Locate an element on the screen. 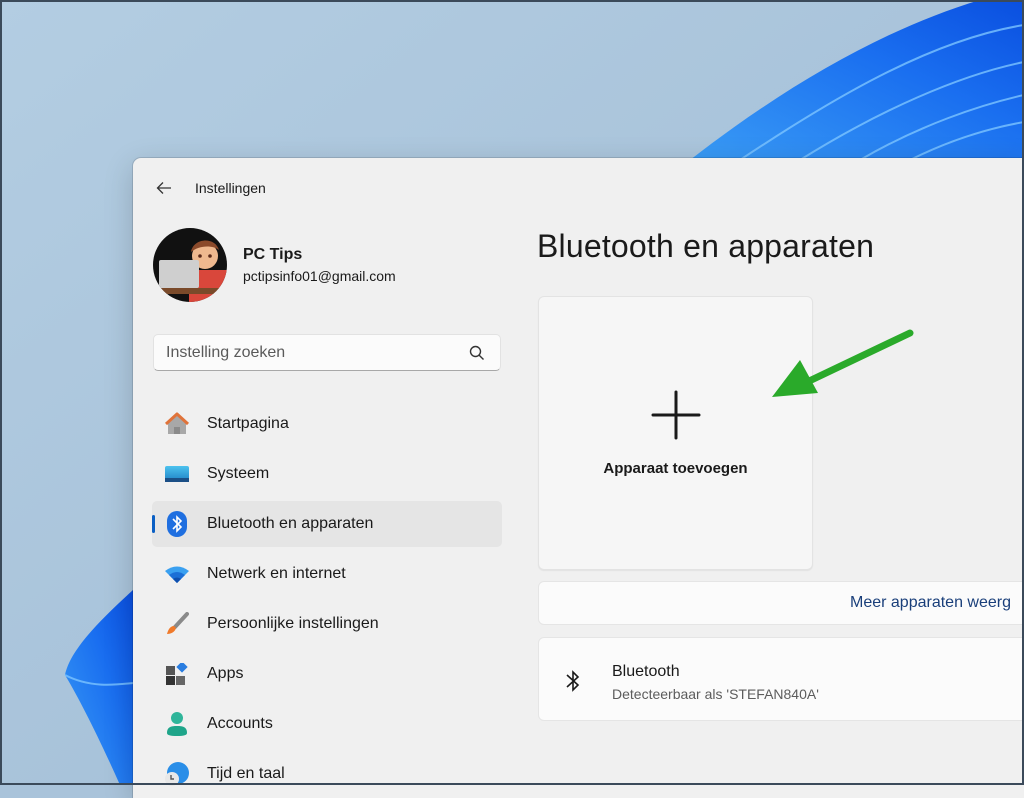 This screenshot has width=1024, height=798. profile-name: PC Tips is located at coordinates (273, 254).